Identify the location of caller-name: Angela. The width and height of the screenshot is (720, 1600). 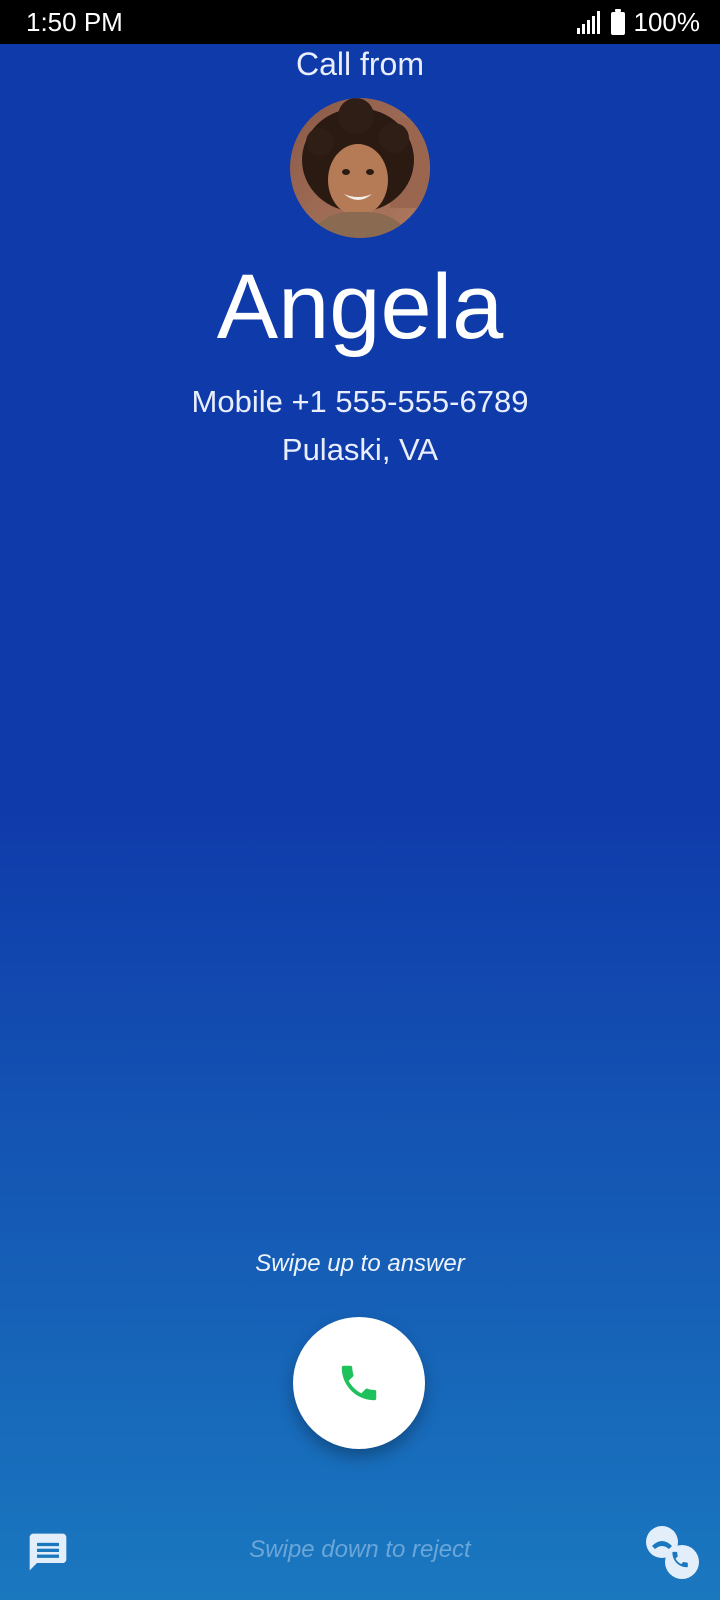
(360, 307).